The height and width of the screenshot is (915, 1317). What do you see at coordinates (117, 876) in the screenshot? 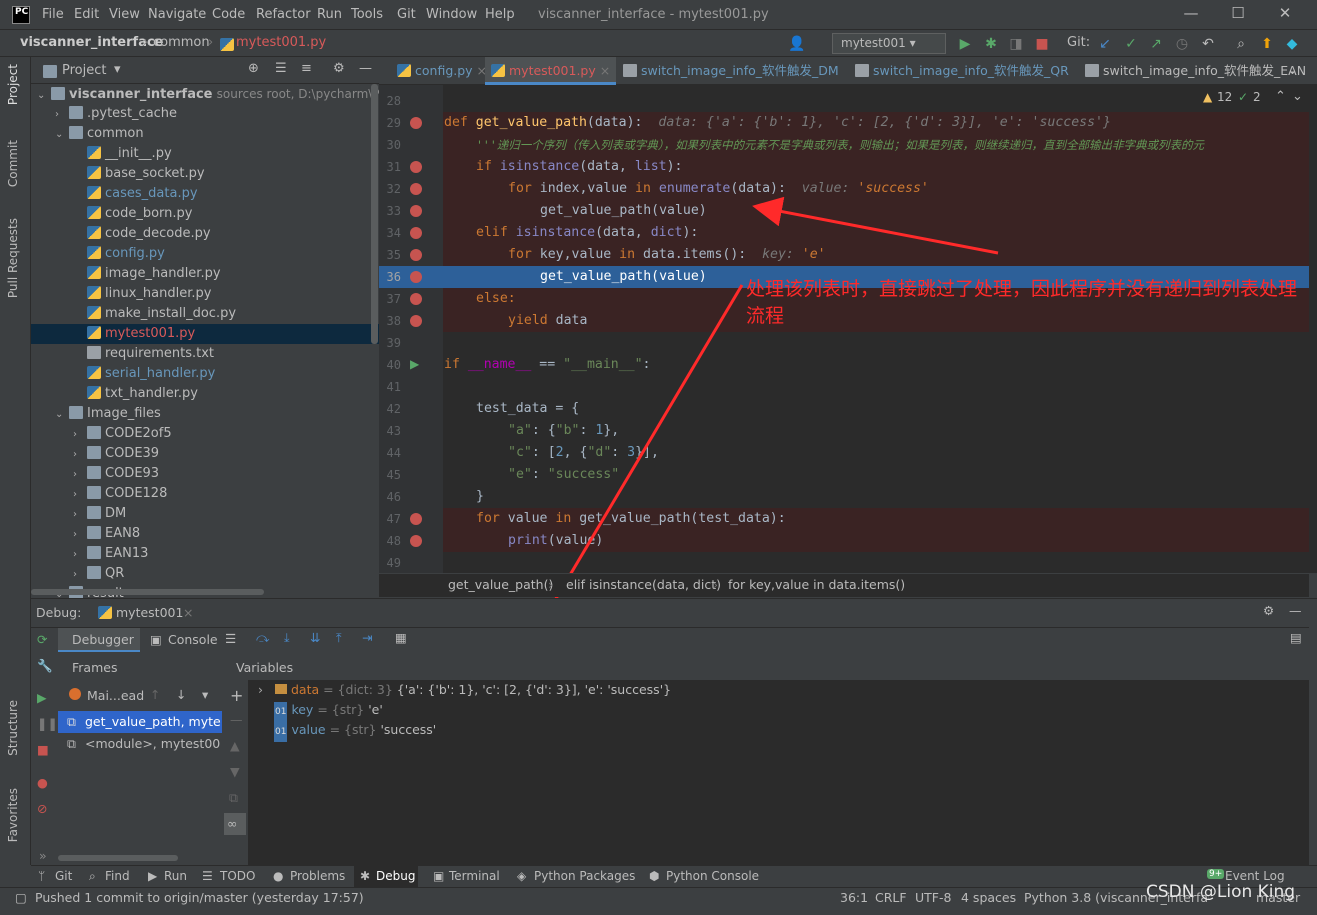
I see `bottom-tab-find: Find` at bounding box center [117, 876].